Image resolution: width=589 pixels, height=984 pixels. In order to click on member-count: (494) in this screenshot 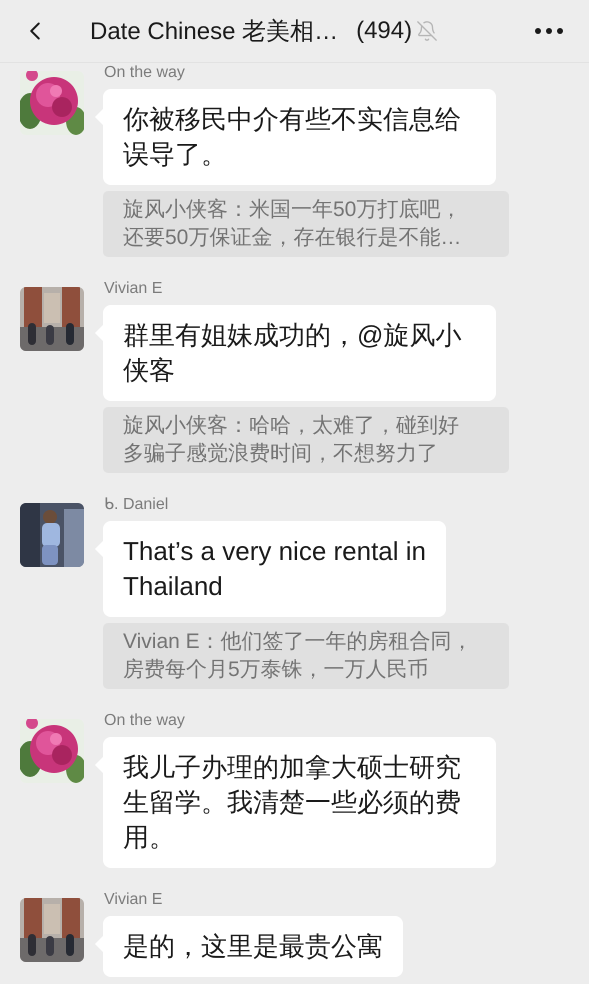, I will do `click(384, 31)`.